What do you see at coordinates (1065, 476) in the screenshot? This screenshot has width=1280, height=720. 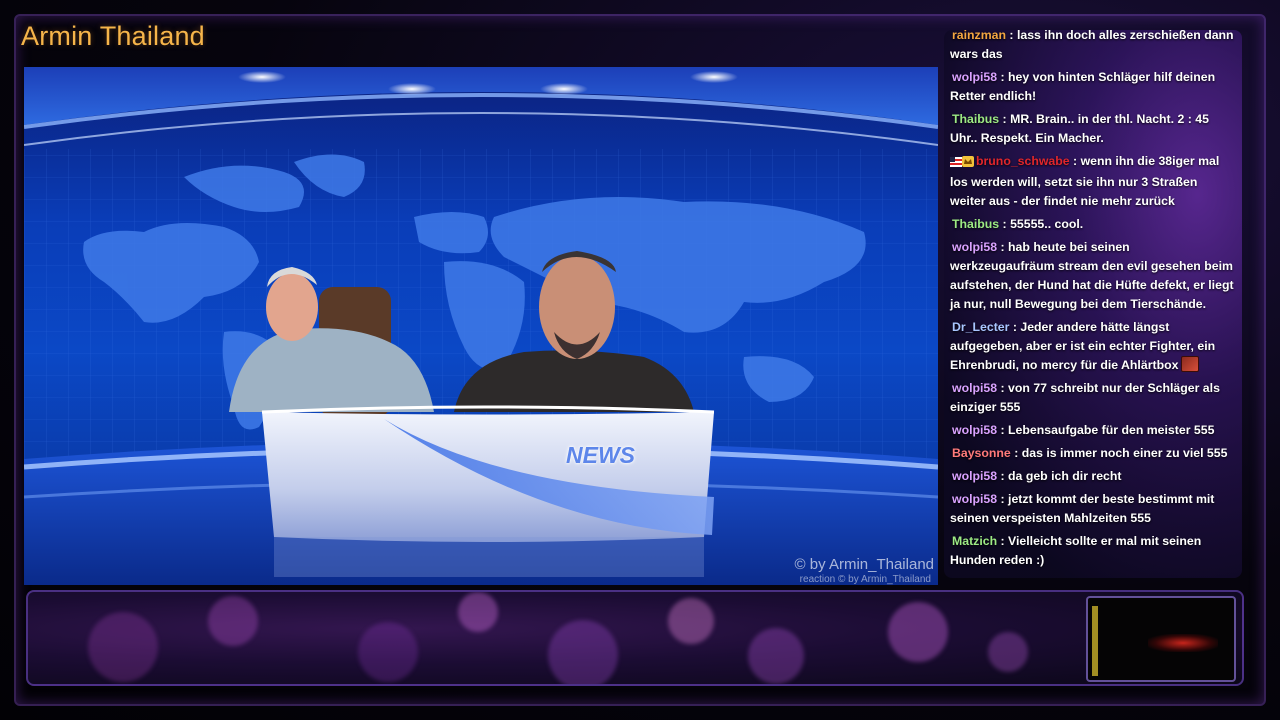 I see `chat-text: da geb ich dir recht` at bounding box center [1065, 476].